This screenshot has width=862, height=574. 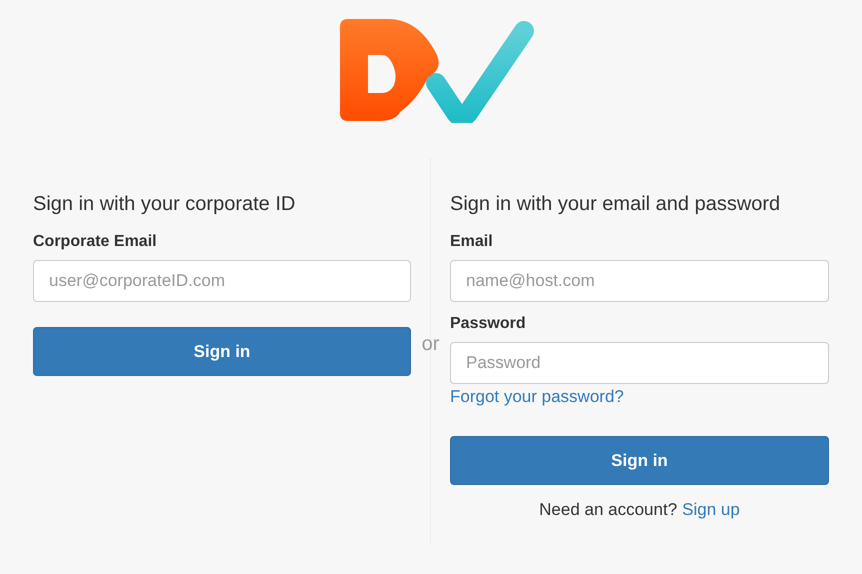 I want to click on section-heading: Sign in with your corporate ID, so click(x=164, y=204).